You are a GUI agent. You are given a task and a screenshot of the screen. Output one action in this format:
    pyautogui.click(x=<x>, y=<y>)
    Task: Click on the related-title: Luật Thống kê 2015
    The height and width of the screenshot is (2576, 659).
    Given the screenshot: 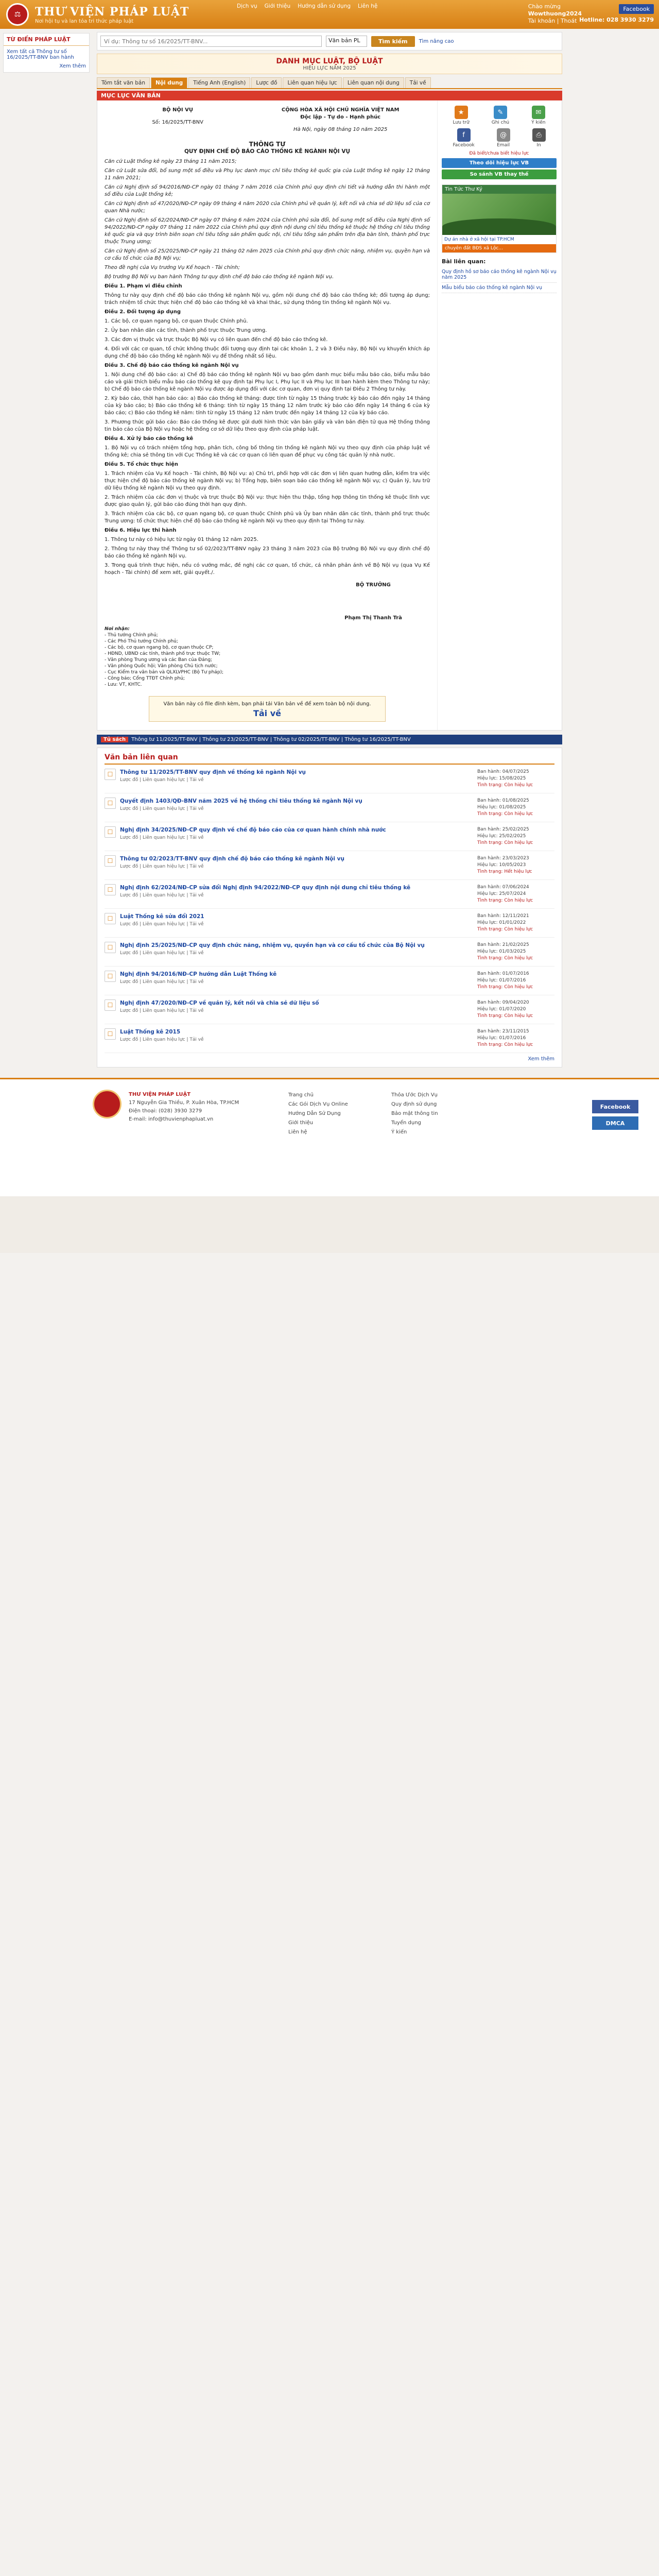 What is the action you would take?
    pyautogui.click(x=296, y=1032)
    